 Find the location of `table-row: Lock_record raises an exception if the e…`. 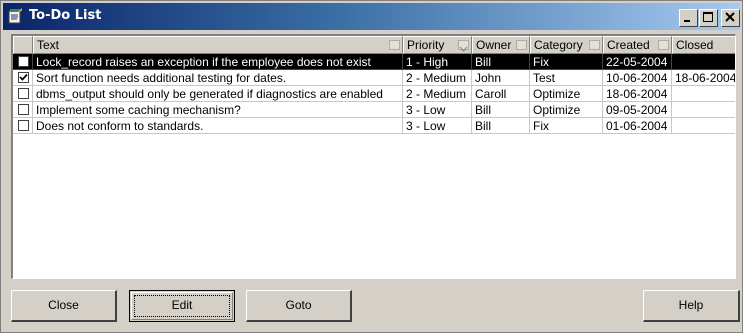

table-row: Lock_record raises an exception if the e… is located at coordinates (374, 62).